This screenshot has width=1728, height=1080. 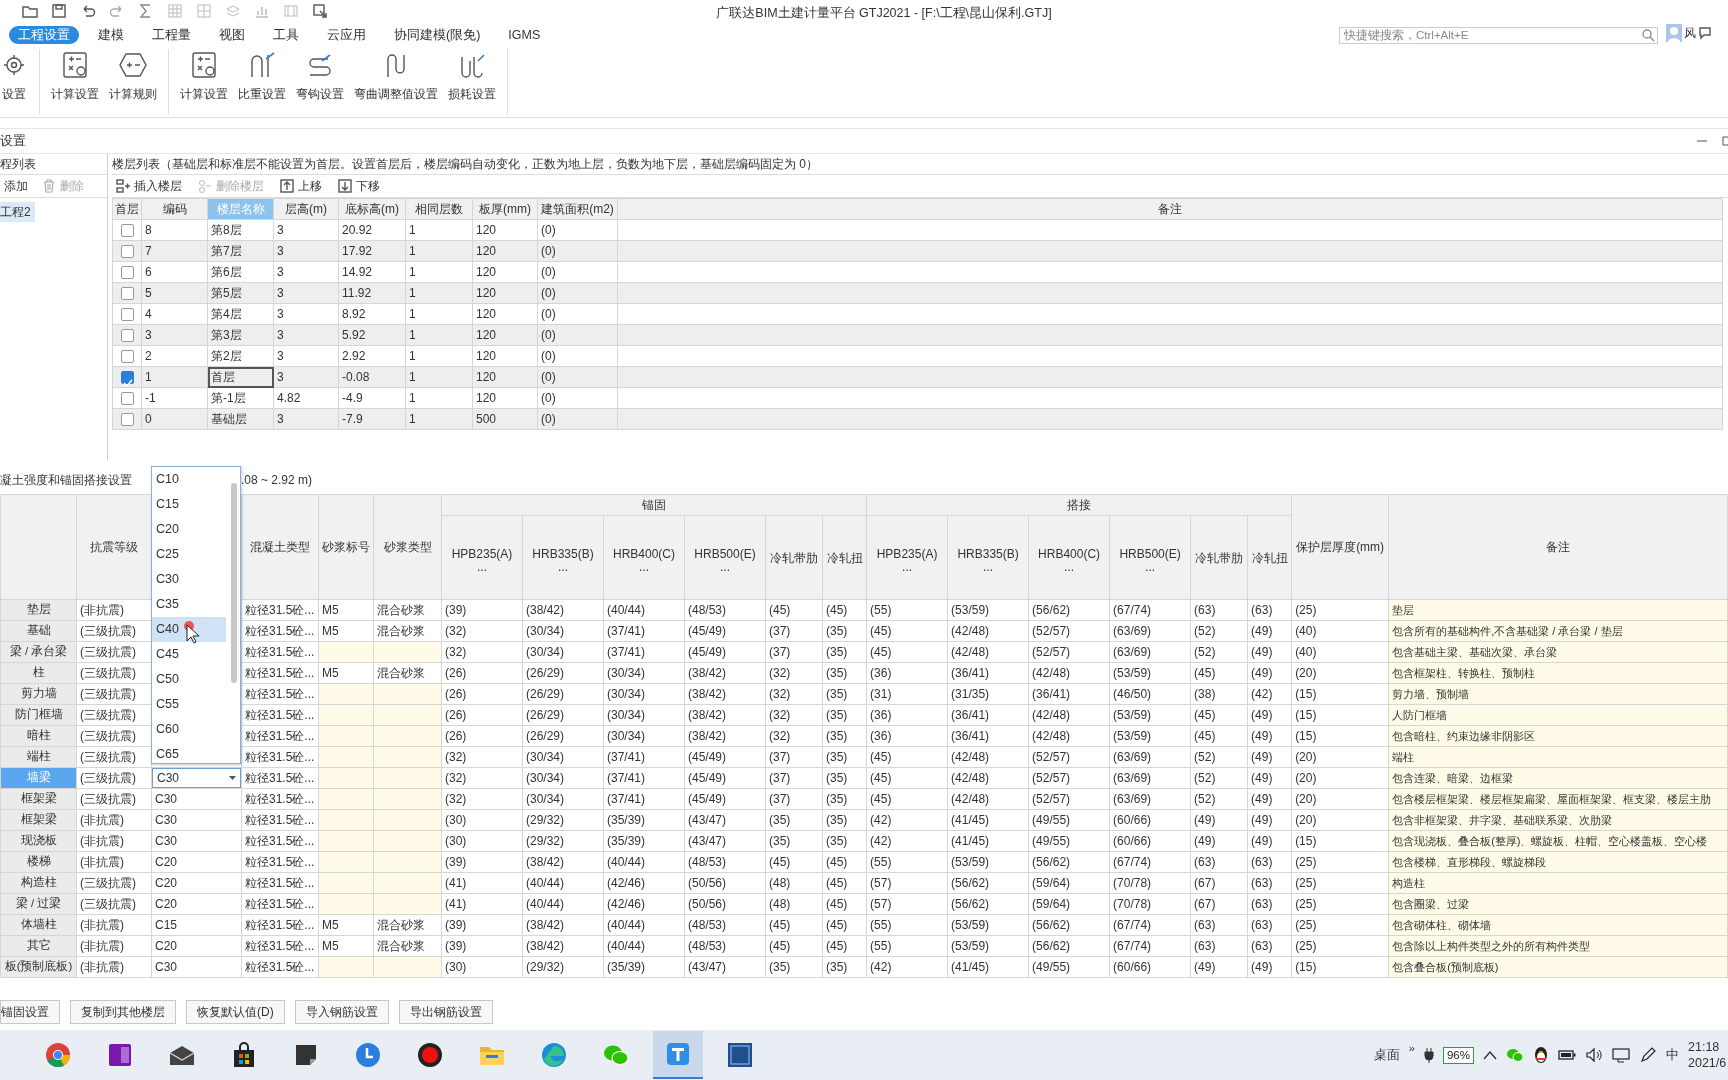 What do you see at coordinates (1170, 209) in the screenshot?
I see `column-header: 备注` at bounding box center [1170, 209].